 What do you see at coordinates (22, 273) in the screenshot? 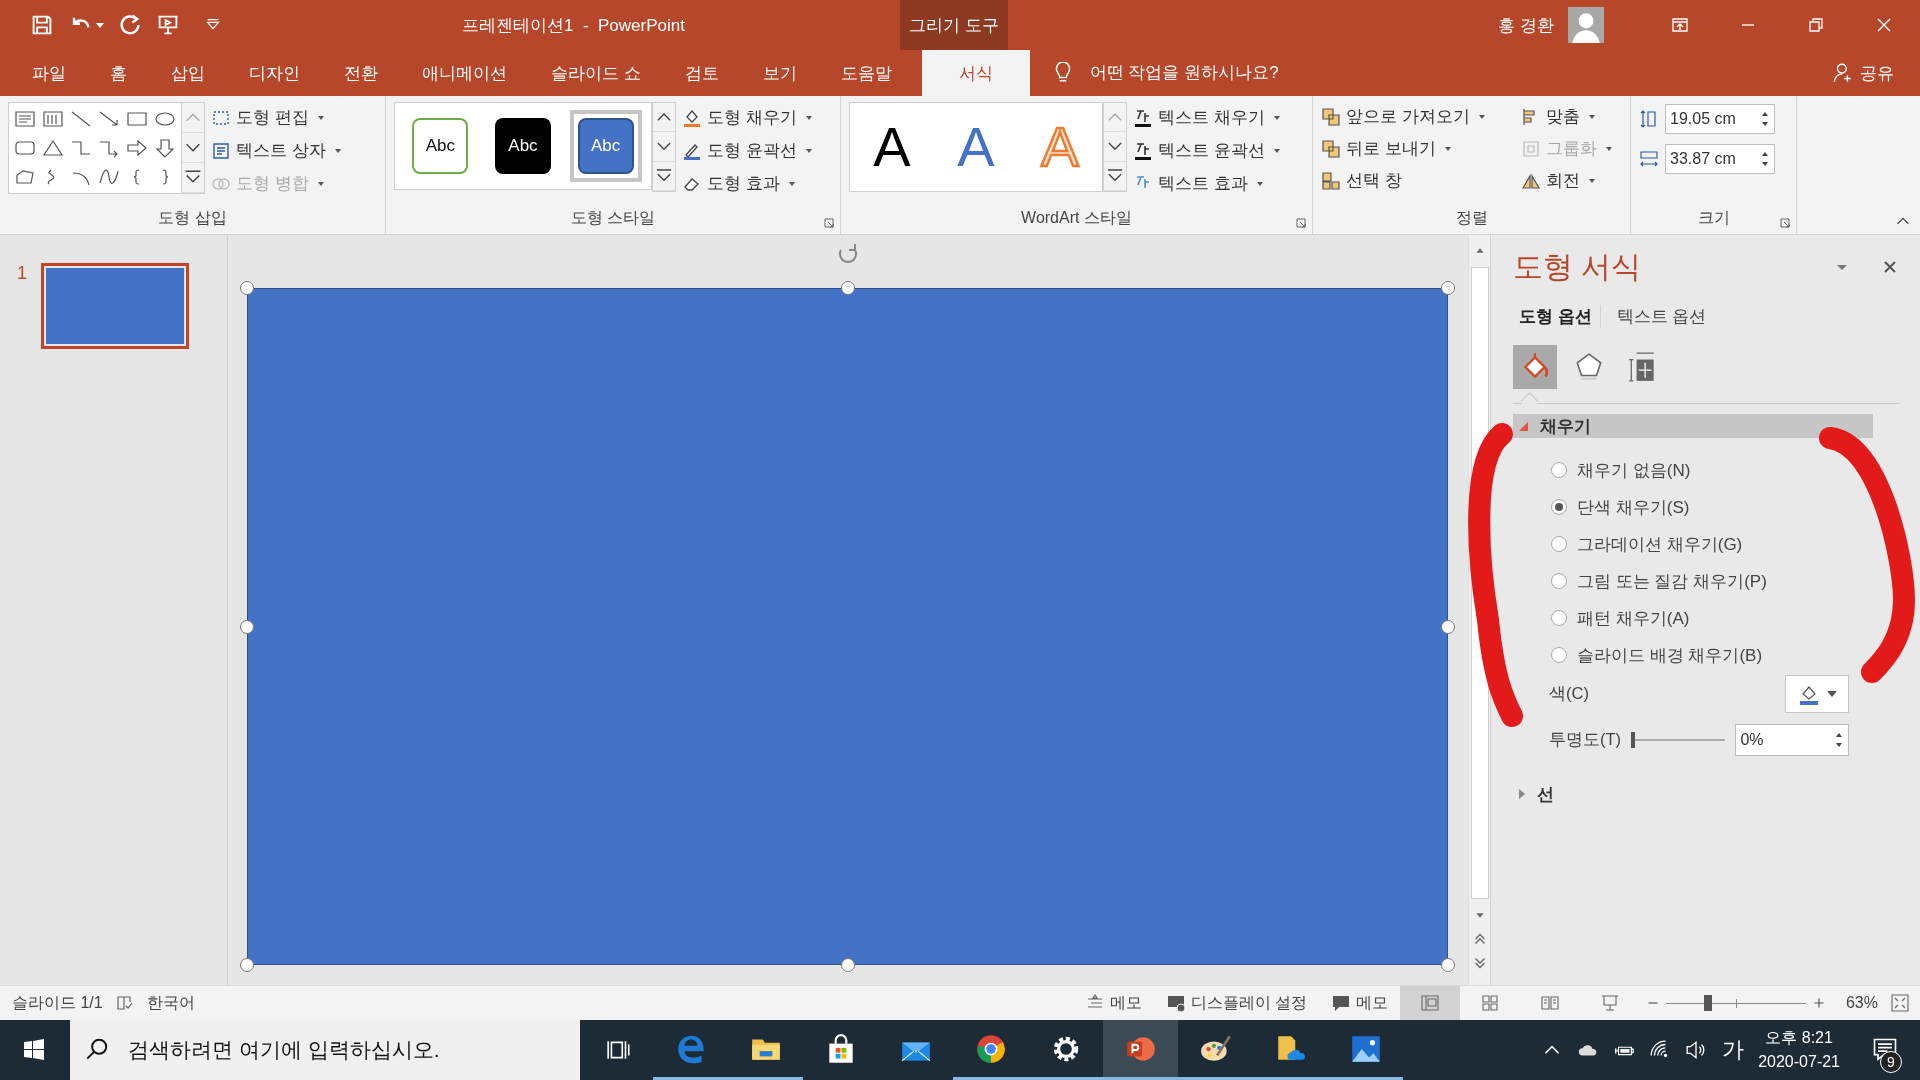
I see `slide-number: 1` at bounding box center [22, 273].